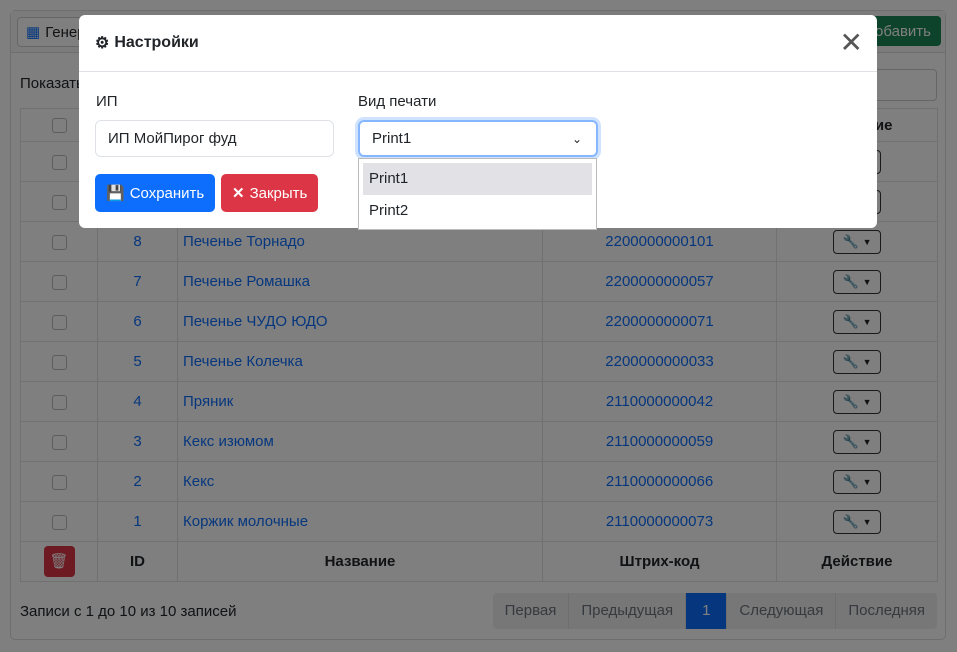  Describe the element at coordinates (478, 43) in the screenshot. I see `modal-header: ⚙ Настройки` at that location.